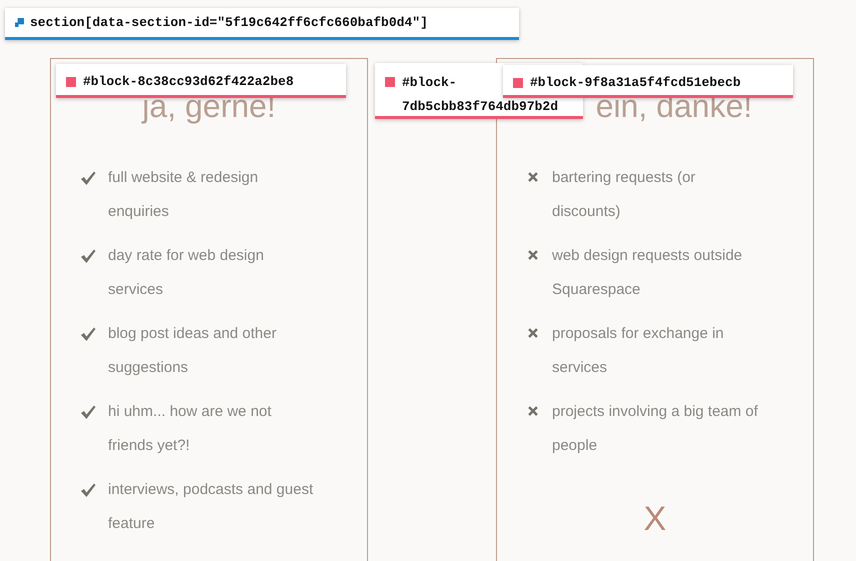  Describe the element at coordinates (211, 507) in the screenshot. I see `list-item-text: interviews, podcasts and guest feature` at that location.